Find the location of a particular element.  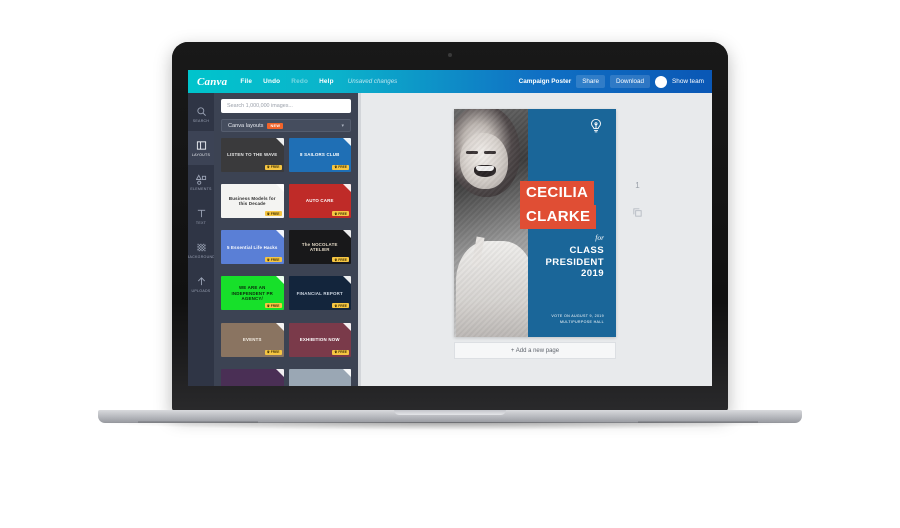

poster-footer: VOTE ON AUGUST 9, 2019 MULTIPURPOSE HALL is located at coordinates (577, 319).